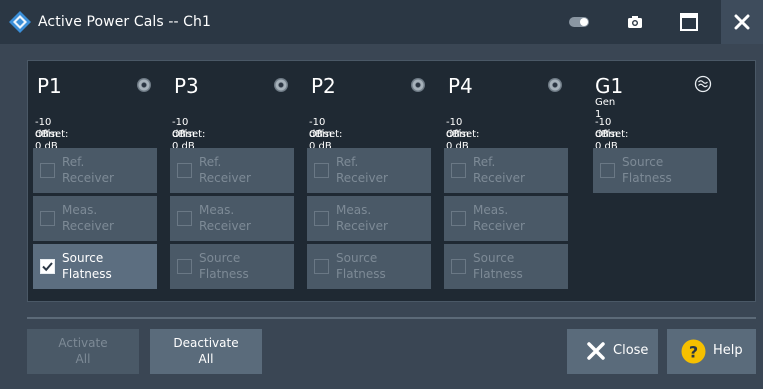  Describe the element at coordinates (506, 218) in the screenshot. I see `meas-receiver-button-p4: Meas. Receiver` at that location.